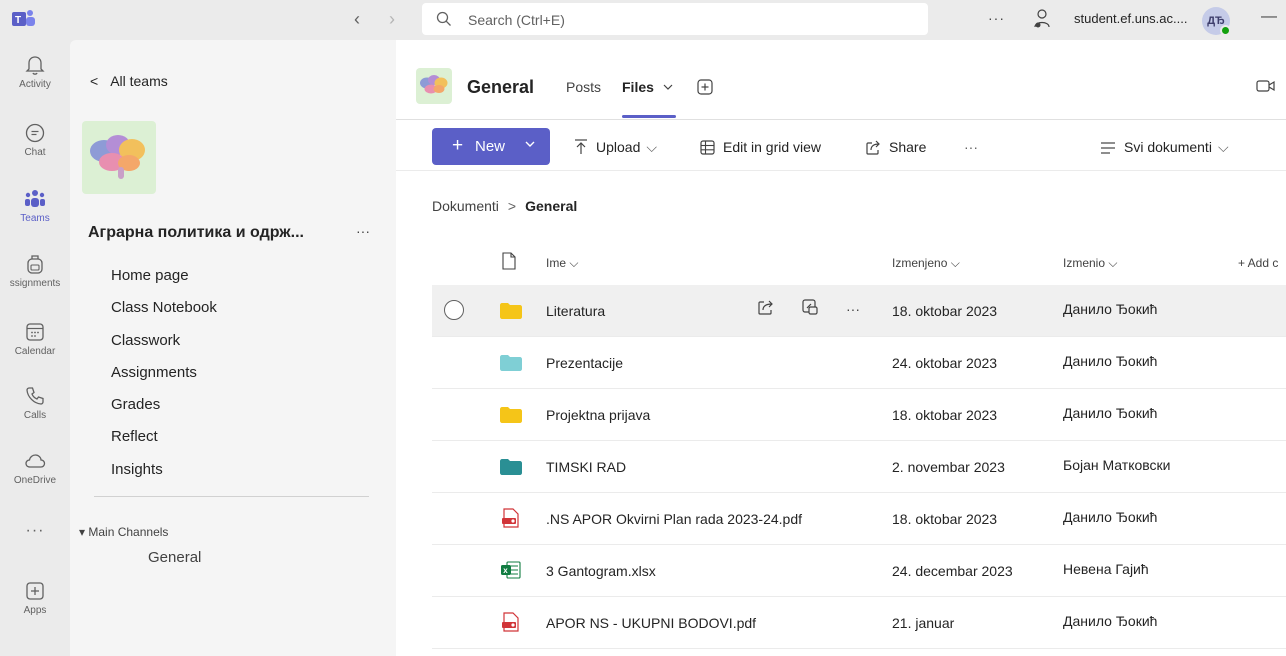  What do you see at coordinates (35, 206) in the screenshot?
I see `rail-item-teams: Teams` at bounding box center [35, 206].